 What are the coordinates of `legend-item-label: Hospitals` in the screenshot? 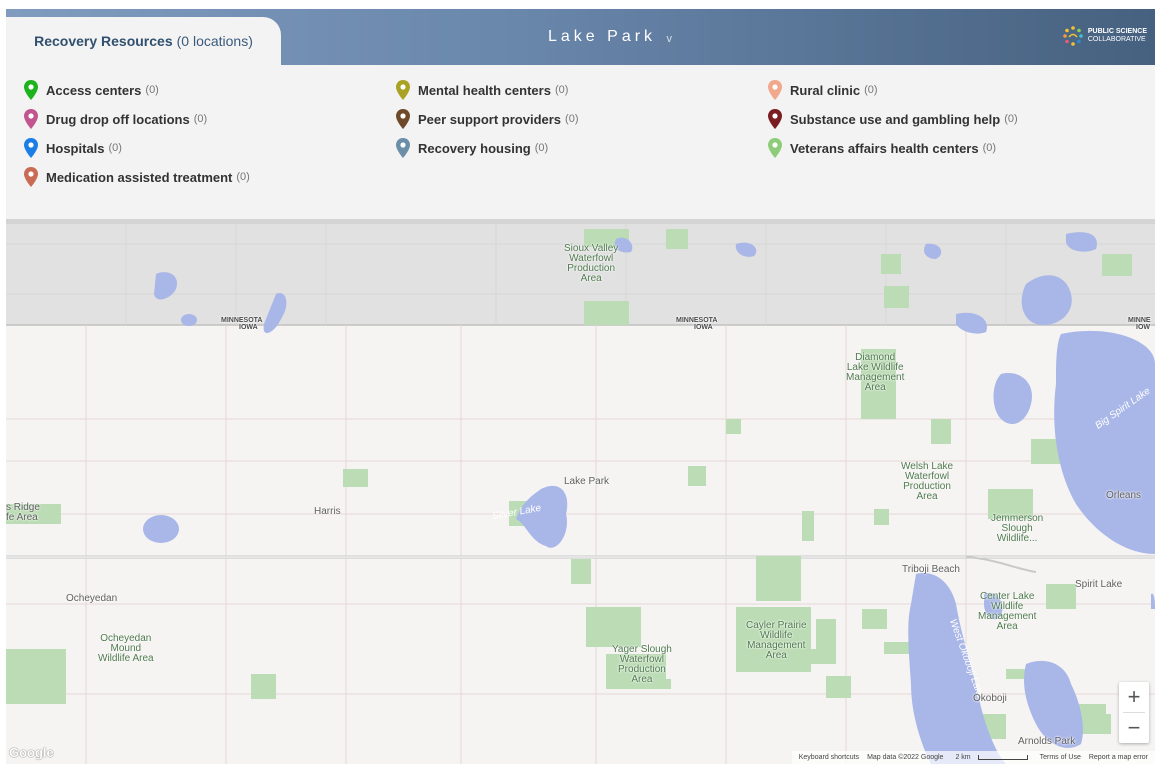 It's located at (75, 148).